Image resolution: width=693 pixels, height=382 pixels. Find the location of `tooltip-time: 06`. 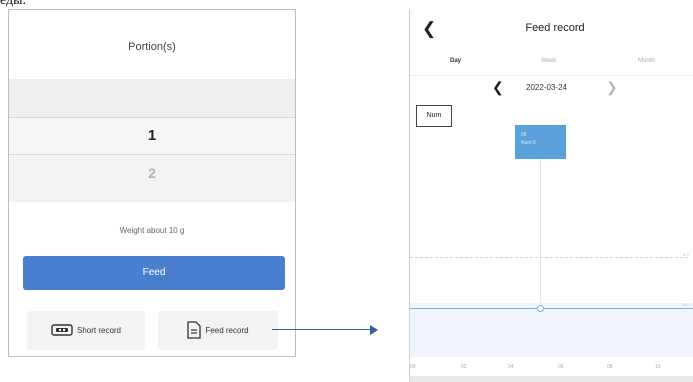

tooltip-time: 06 is located at coordinates (524, 135).